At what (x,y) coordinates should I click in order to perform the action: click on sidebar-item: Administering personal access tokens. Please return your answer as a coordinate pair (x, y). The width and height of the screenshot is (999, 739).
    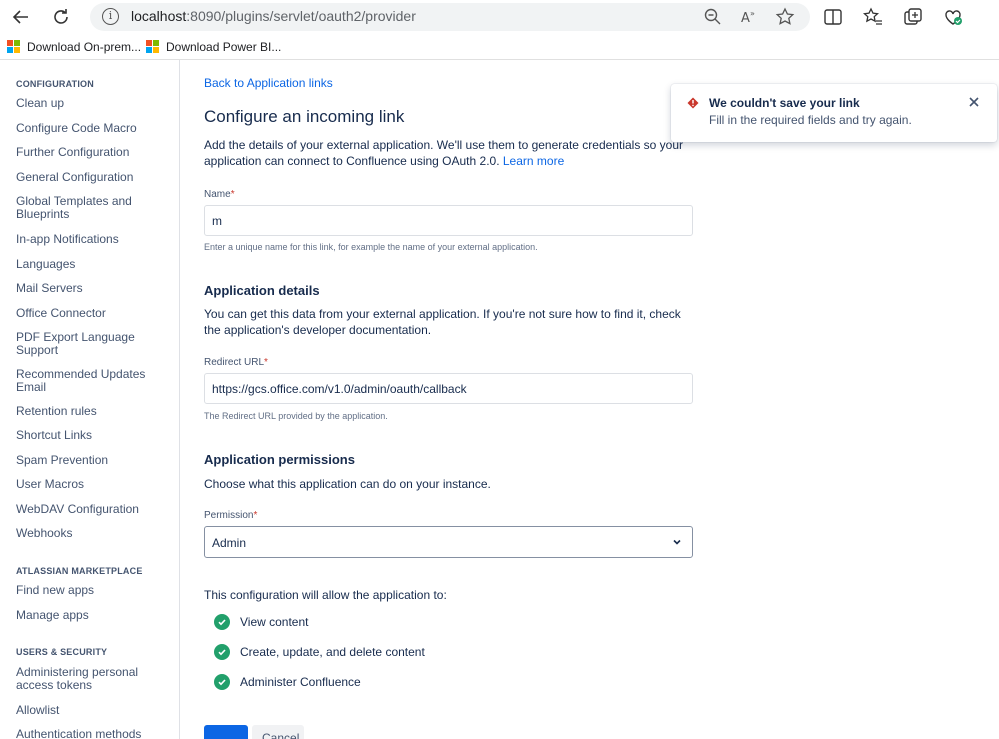
    Looking at the image, I should click on (91, 679).